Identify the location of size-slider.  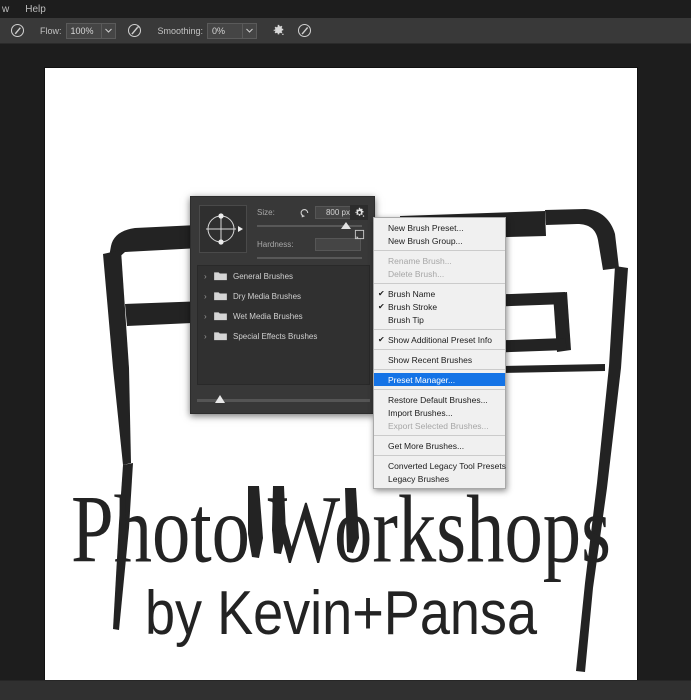
(311, 226).